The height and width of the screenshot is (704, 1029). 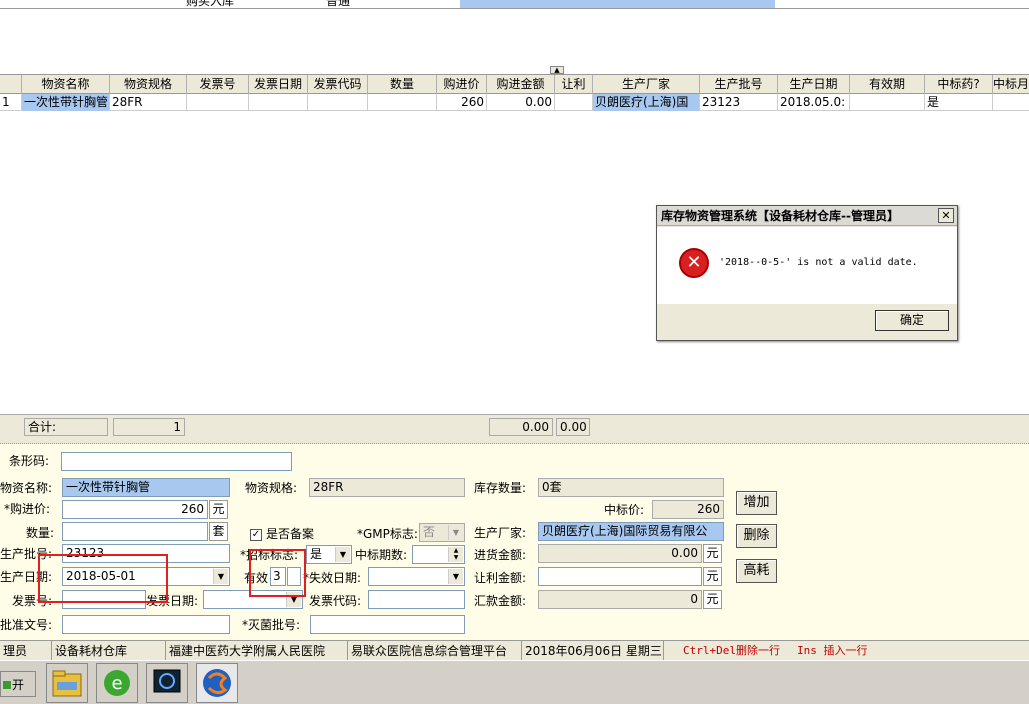 I want to click on spinner-icon: ▲ ▼, so click(x=455, y=554).